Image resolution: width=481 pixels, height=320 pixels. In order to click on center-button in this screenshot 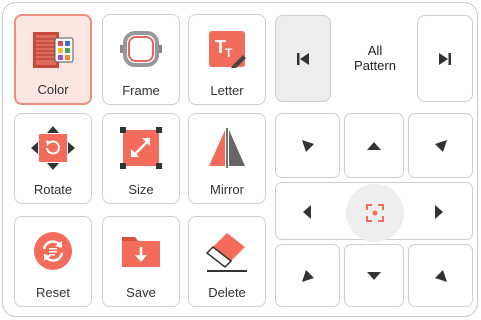, I will do `click(375, 213)`.